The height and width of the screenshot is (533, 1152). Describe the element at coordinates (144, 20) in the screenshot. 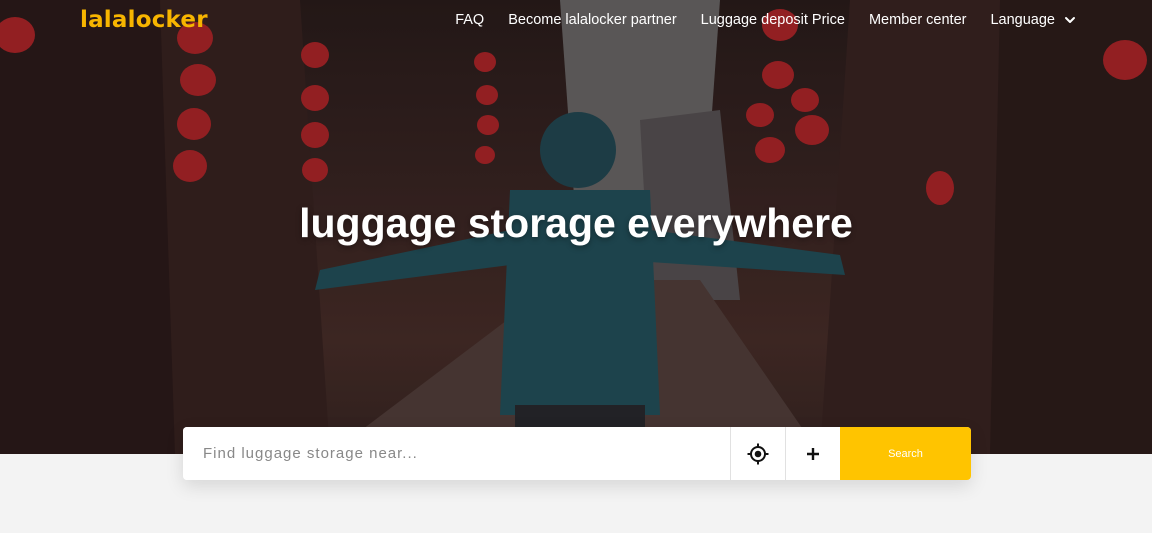

I see `brand-logo: lalalocker` at that location.